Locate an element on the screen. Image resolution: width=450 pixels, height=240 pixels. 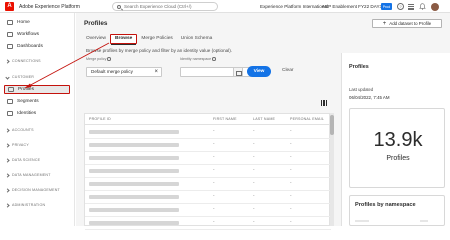
adobe-logo-icon: A is located at coordinates (9, 6).